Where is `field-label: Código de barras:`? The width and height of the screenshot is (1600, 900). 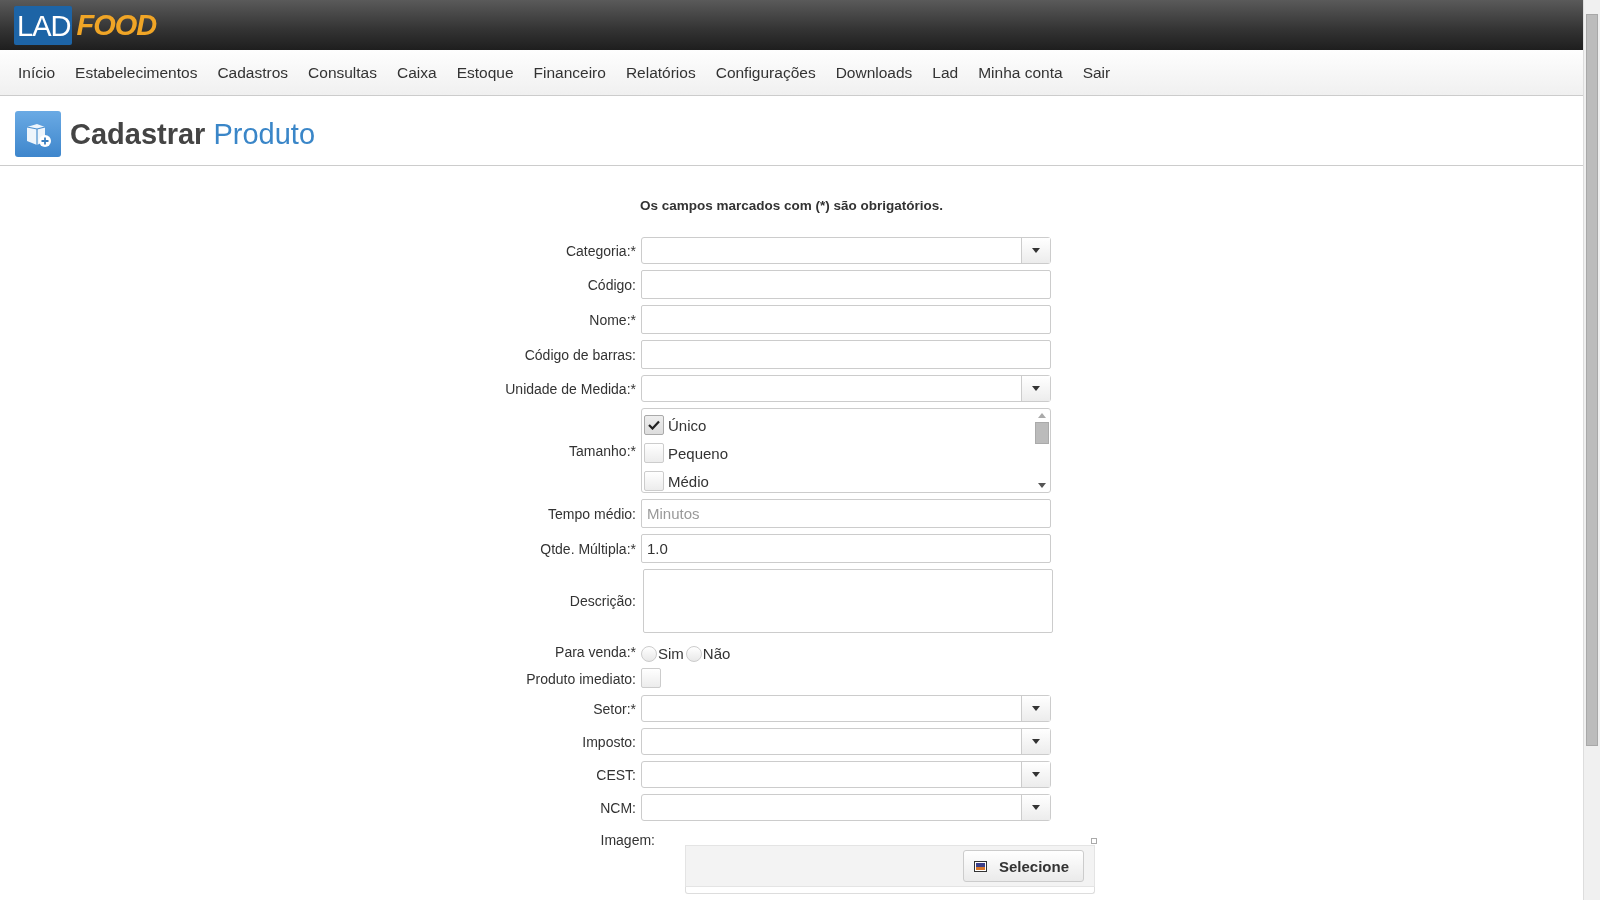
field-label: Código de barras: is located at coordinates (580, 354).